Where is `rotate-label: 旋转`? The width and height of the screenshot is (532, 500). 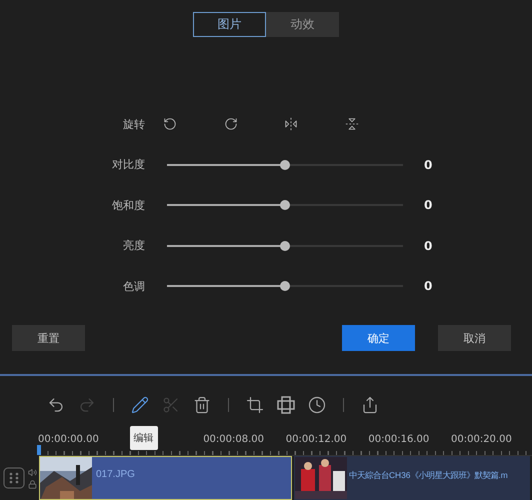 rotate-label: 旋转 is located at coordinates (134, 124).